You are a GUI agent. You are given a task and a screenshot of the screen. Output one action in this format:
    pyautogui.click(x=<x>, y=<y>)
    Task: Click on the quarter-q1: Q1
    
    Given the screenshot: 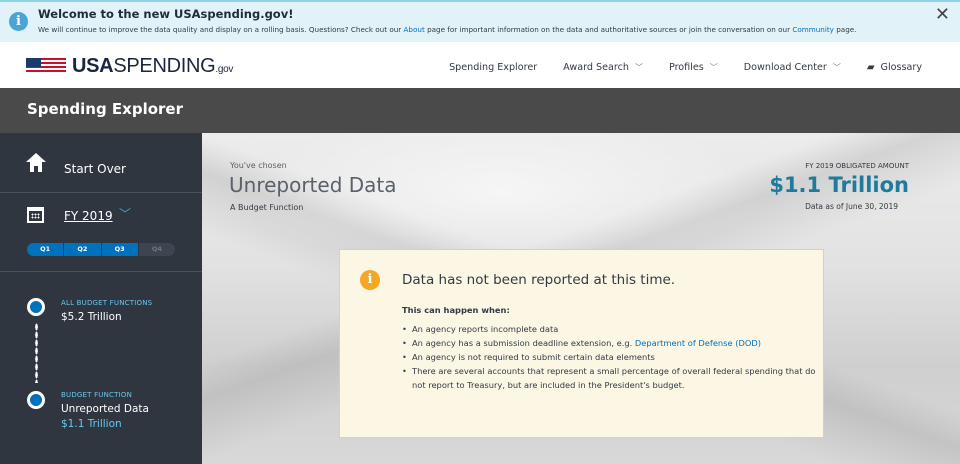 What is the action you would take?
    pyautogui.click(x=46, y=249)
    